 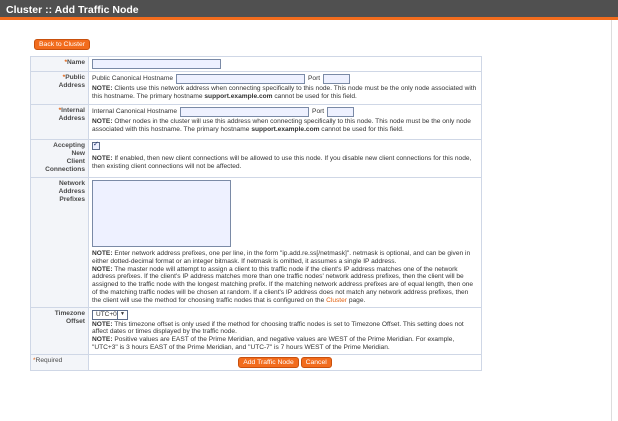 I want to click on public-address-label: *Public Address, so click(x=59, y=88).